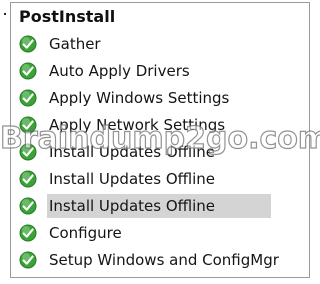 Image resolution: width=320 pixels, height=284 pixels. I want to click on step-label: Apply Windows Settings, so click(139, 97).